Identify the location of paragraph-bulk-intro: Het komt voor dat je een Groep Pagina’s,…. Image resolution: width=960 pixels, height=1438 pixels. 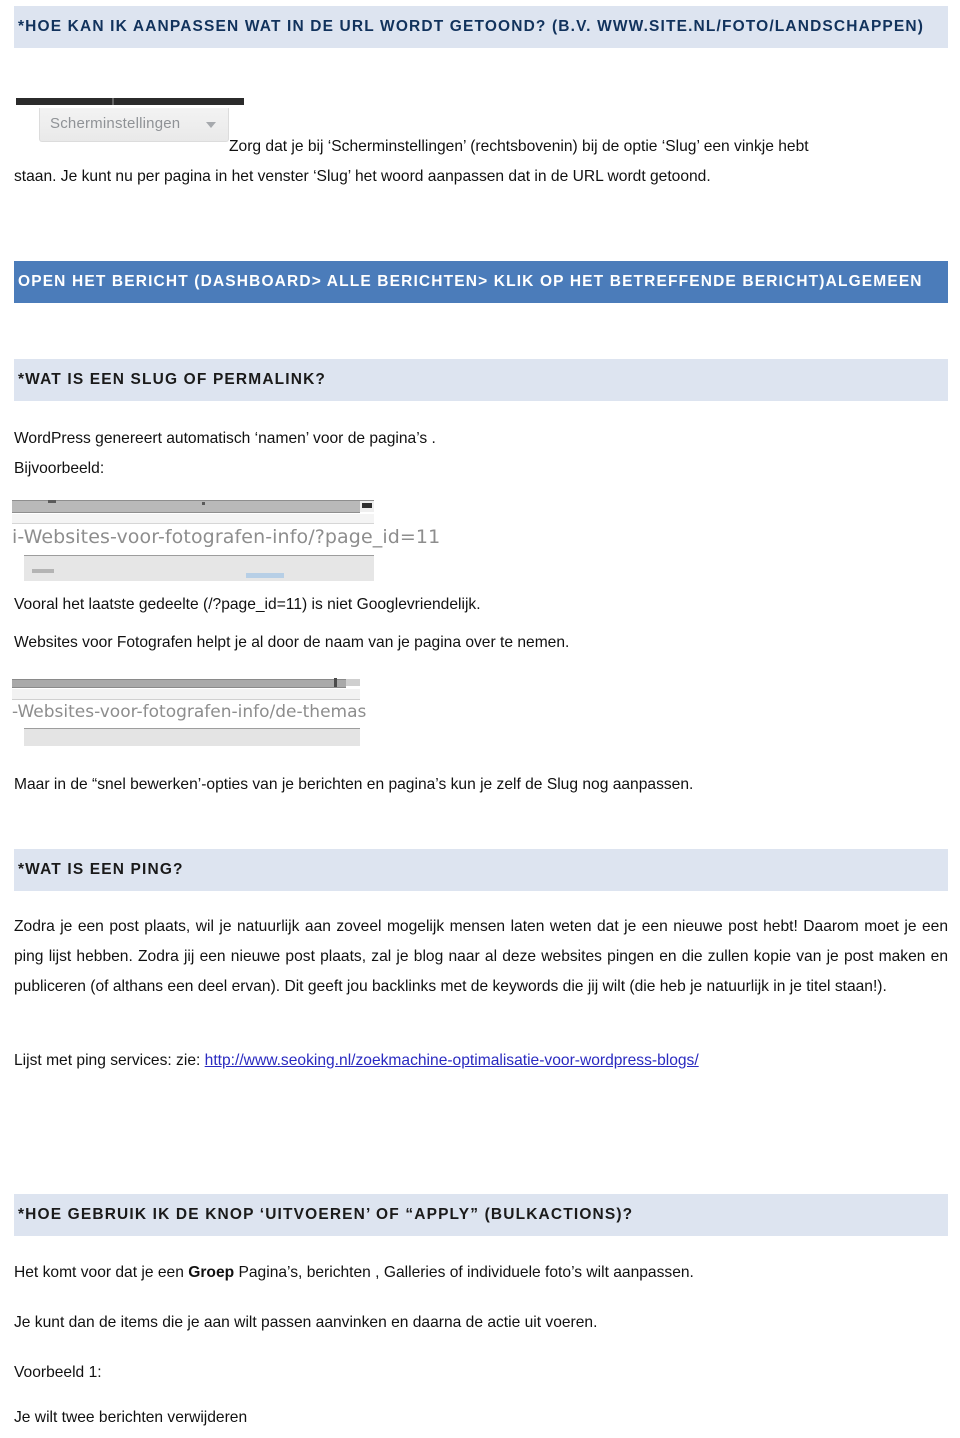
(481, 1273).